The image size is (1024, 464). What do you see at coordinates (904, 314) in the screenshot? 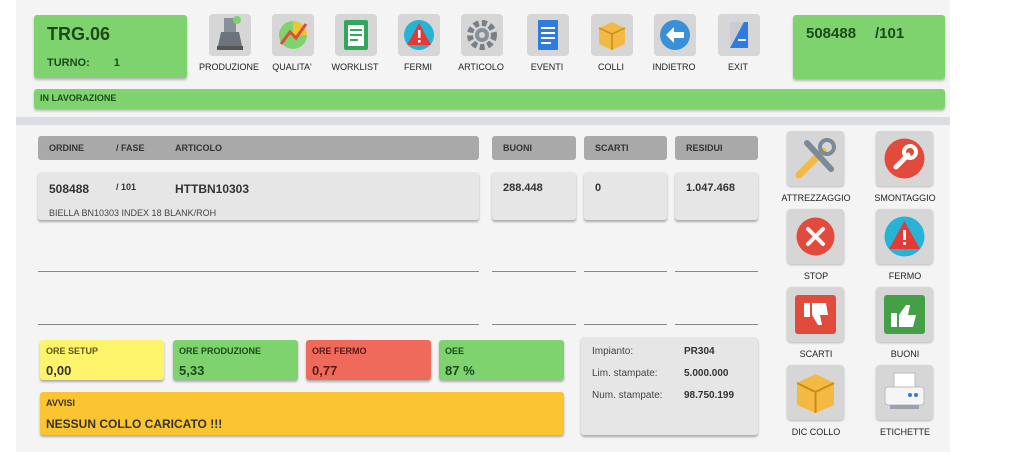
I see `thumbs-up-icon` at bounding box center [904, 314].